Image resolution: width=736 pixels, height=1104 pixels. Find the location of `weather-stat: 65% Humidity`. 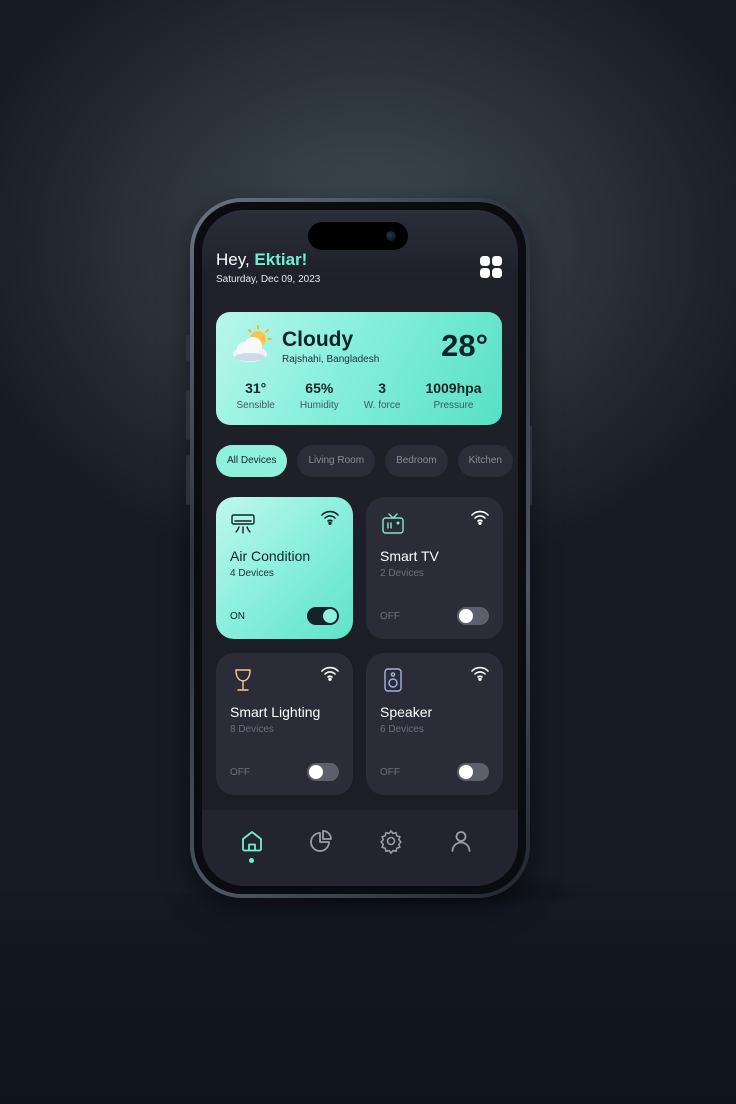

weather-stat: 65% Humidity is located at coordinates (319, 395).